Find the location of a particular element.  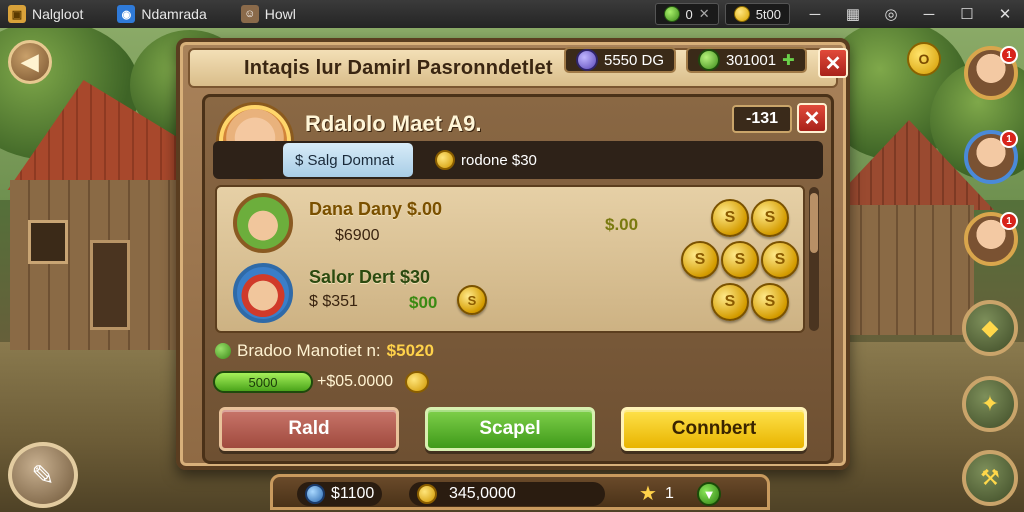

resource-bar: $1100 345,0000 ★ 1 ▼ is located at coordinates (520, 492).